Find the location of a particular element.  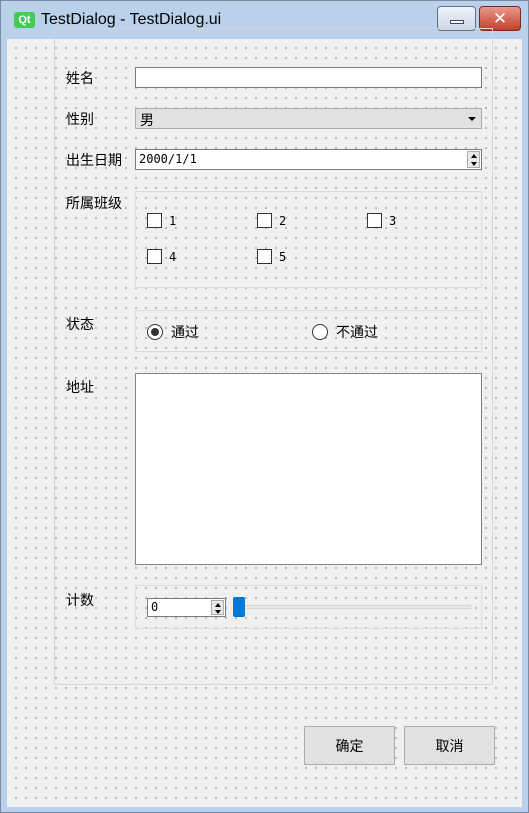

gender-label: 性别 is located at coordinates (80, 120).